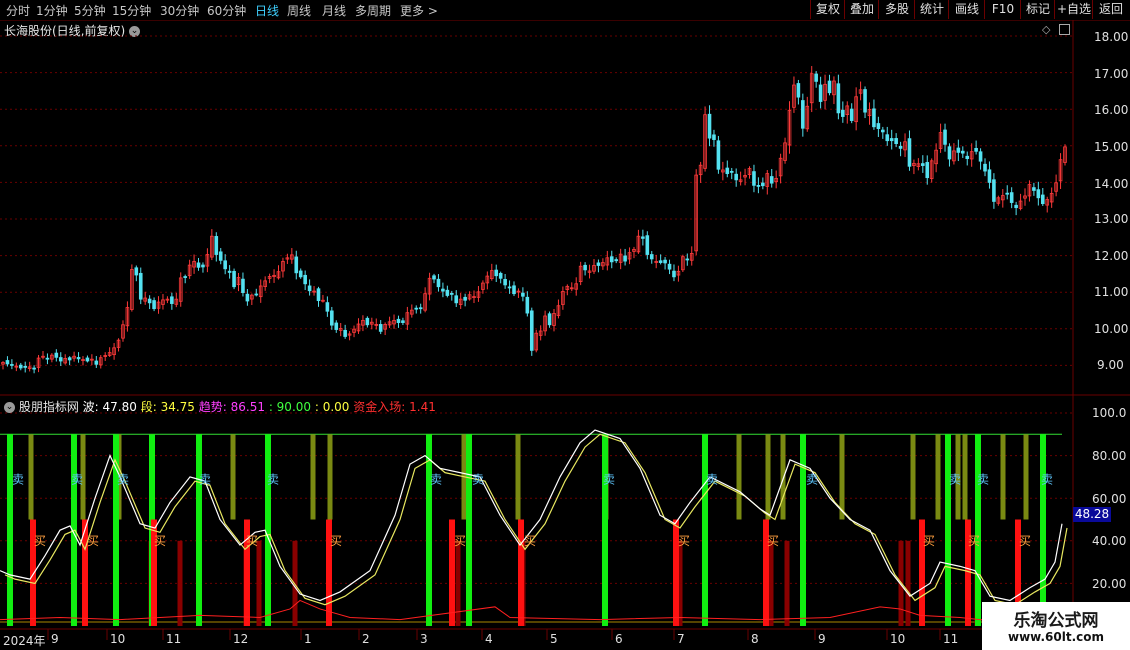 The image size is (1130, 650). Describe the element at coordinates (822, 639) in the screenshot. I see `time-axis-label: 9` at that location.